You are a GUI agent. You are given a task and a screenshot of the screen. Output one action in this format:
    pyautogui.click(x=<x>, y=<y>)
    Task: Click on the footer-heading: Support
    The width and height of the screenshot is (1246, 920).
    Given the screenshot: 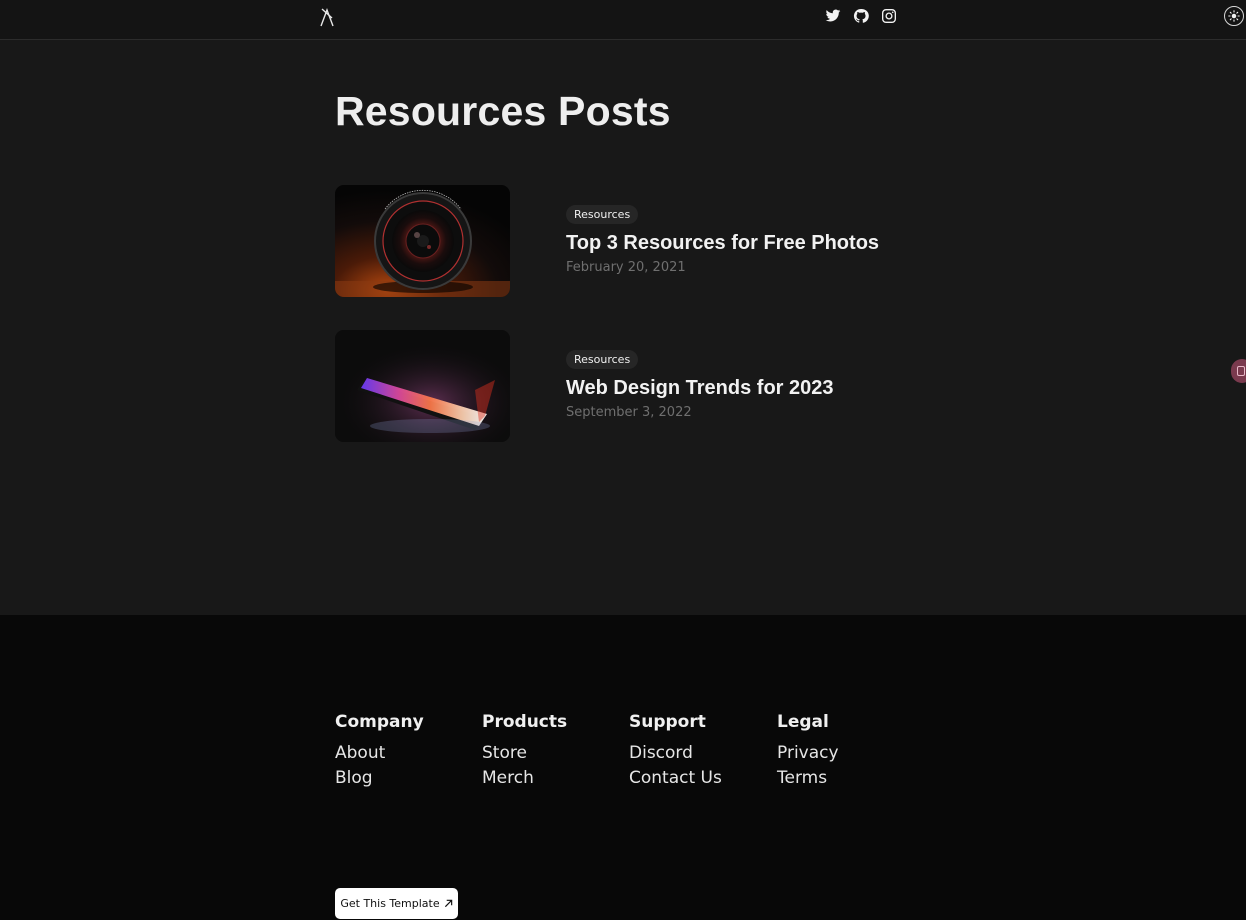 What is the action you would take?
    pyautogui.click(x=667, y=722)
    